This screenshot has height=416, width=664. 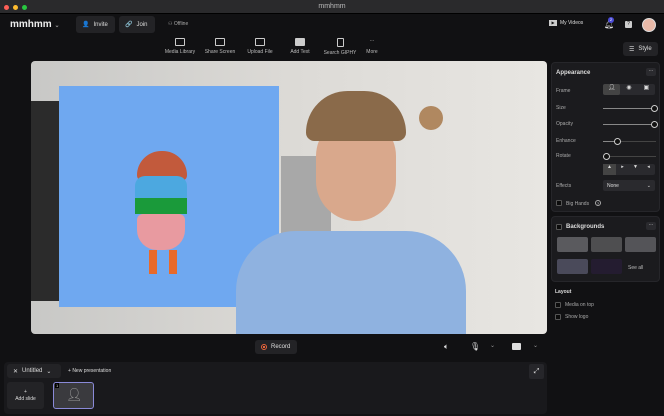 I want to click on person-icon: 👤︎, so click(x=74, y=394).